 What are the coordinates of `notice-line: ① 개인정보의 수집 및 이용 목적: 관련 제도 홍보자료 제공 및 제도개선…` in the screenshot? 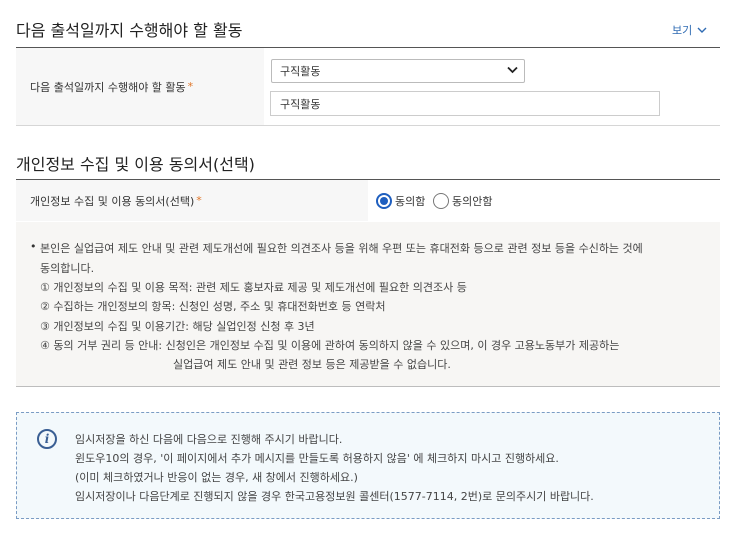 It's located at (253, 287).